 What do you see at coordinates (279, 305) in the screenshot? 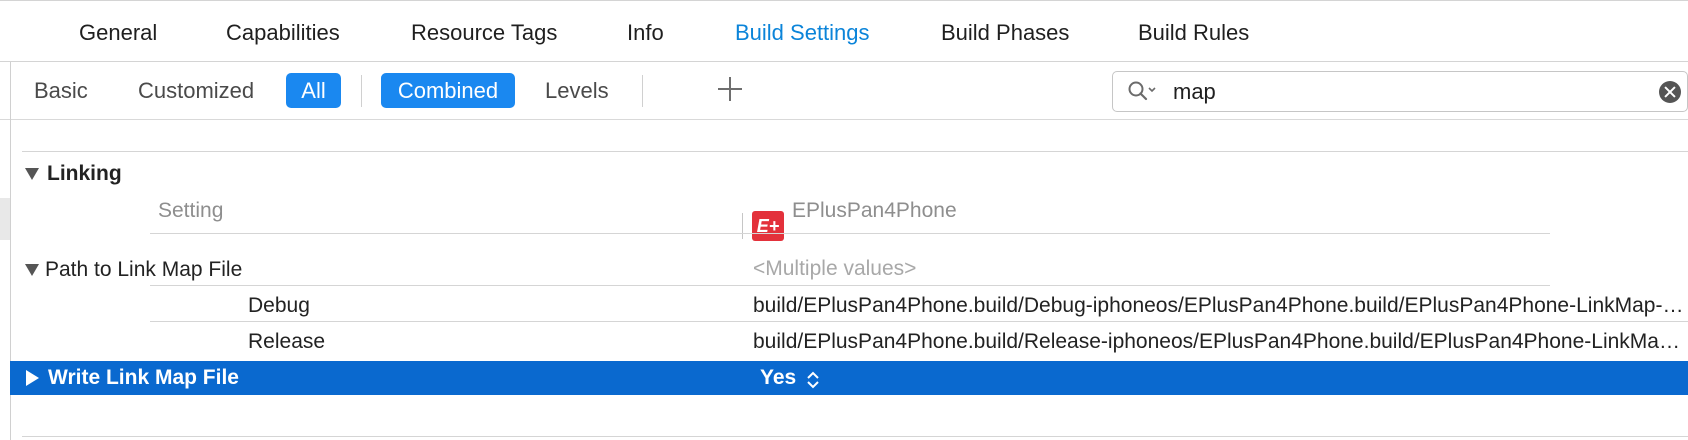
I see `config-debug-label: Debug` at bounding box center [279, 305].